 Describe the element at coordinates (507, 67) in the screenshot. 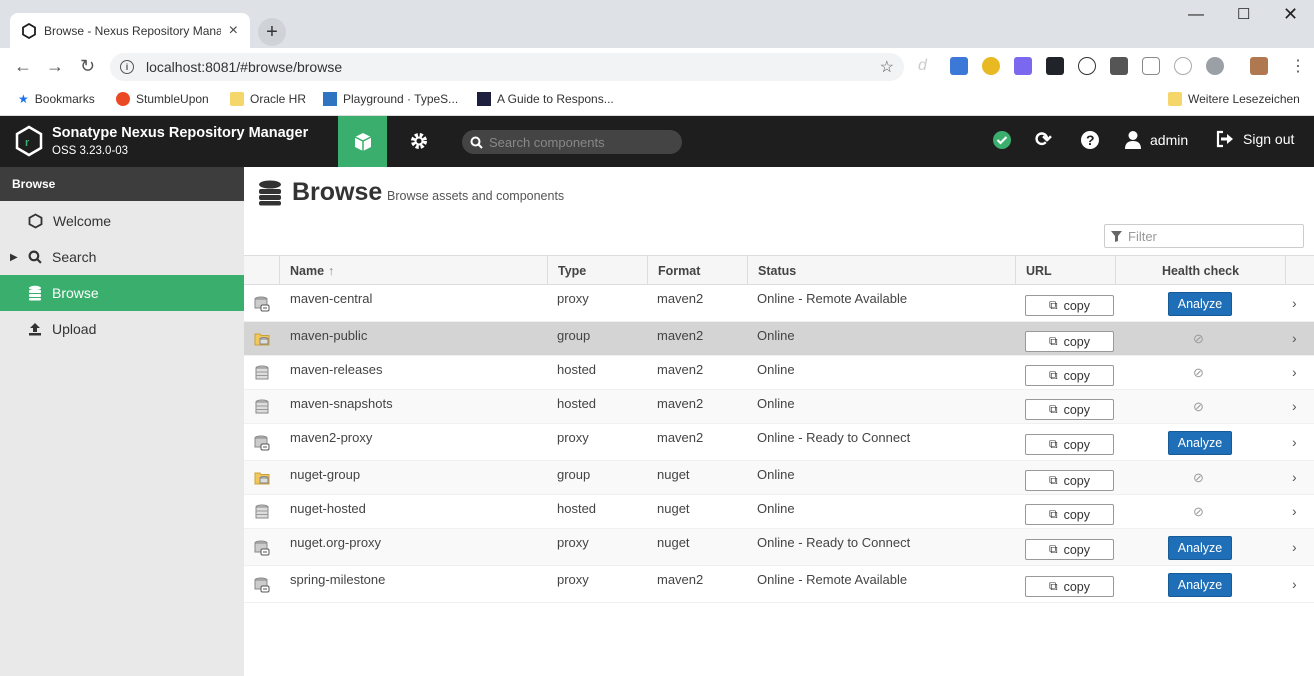

I see `address-bar: i localhost:8081/#browse/browse ☆` at that location.